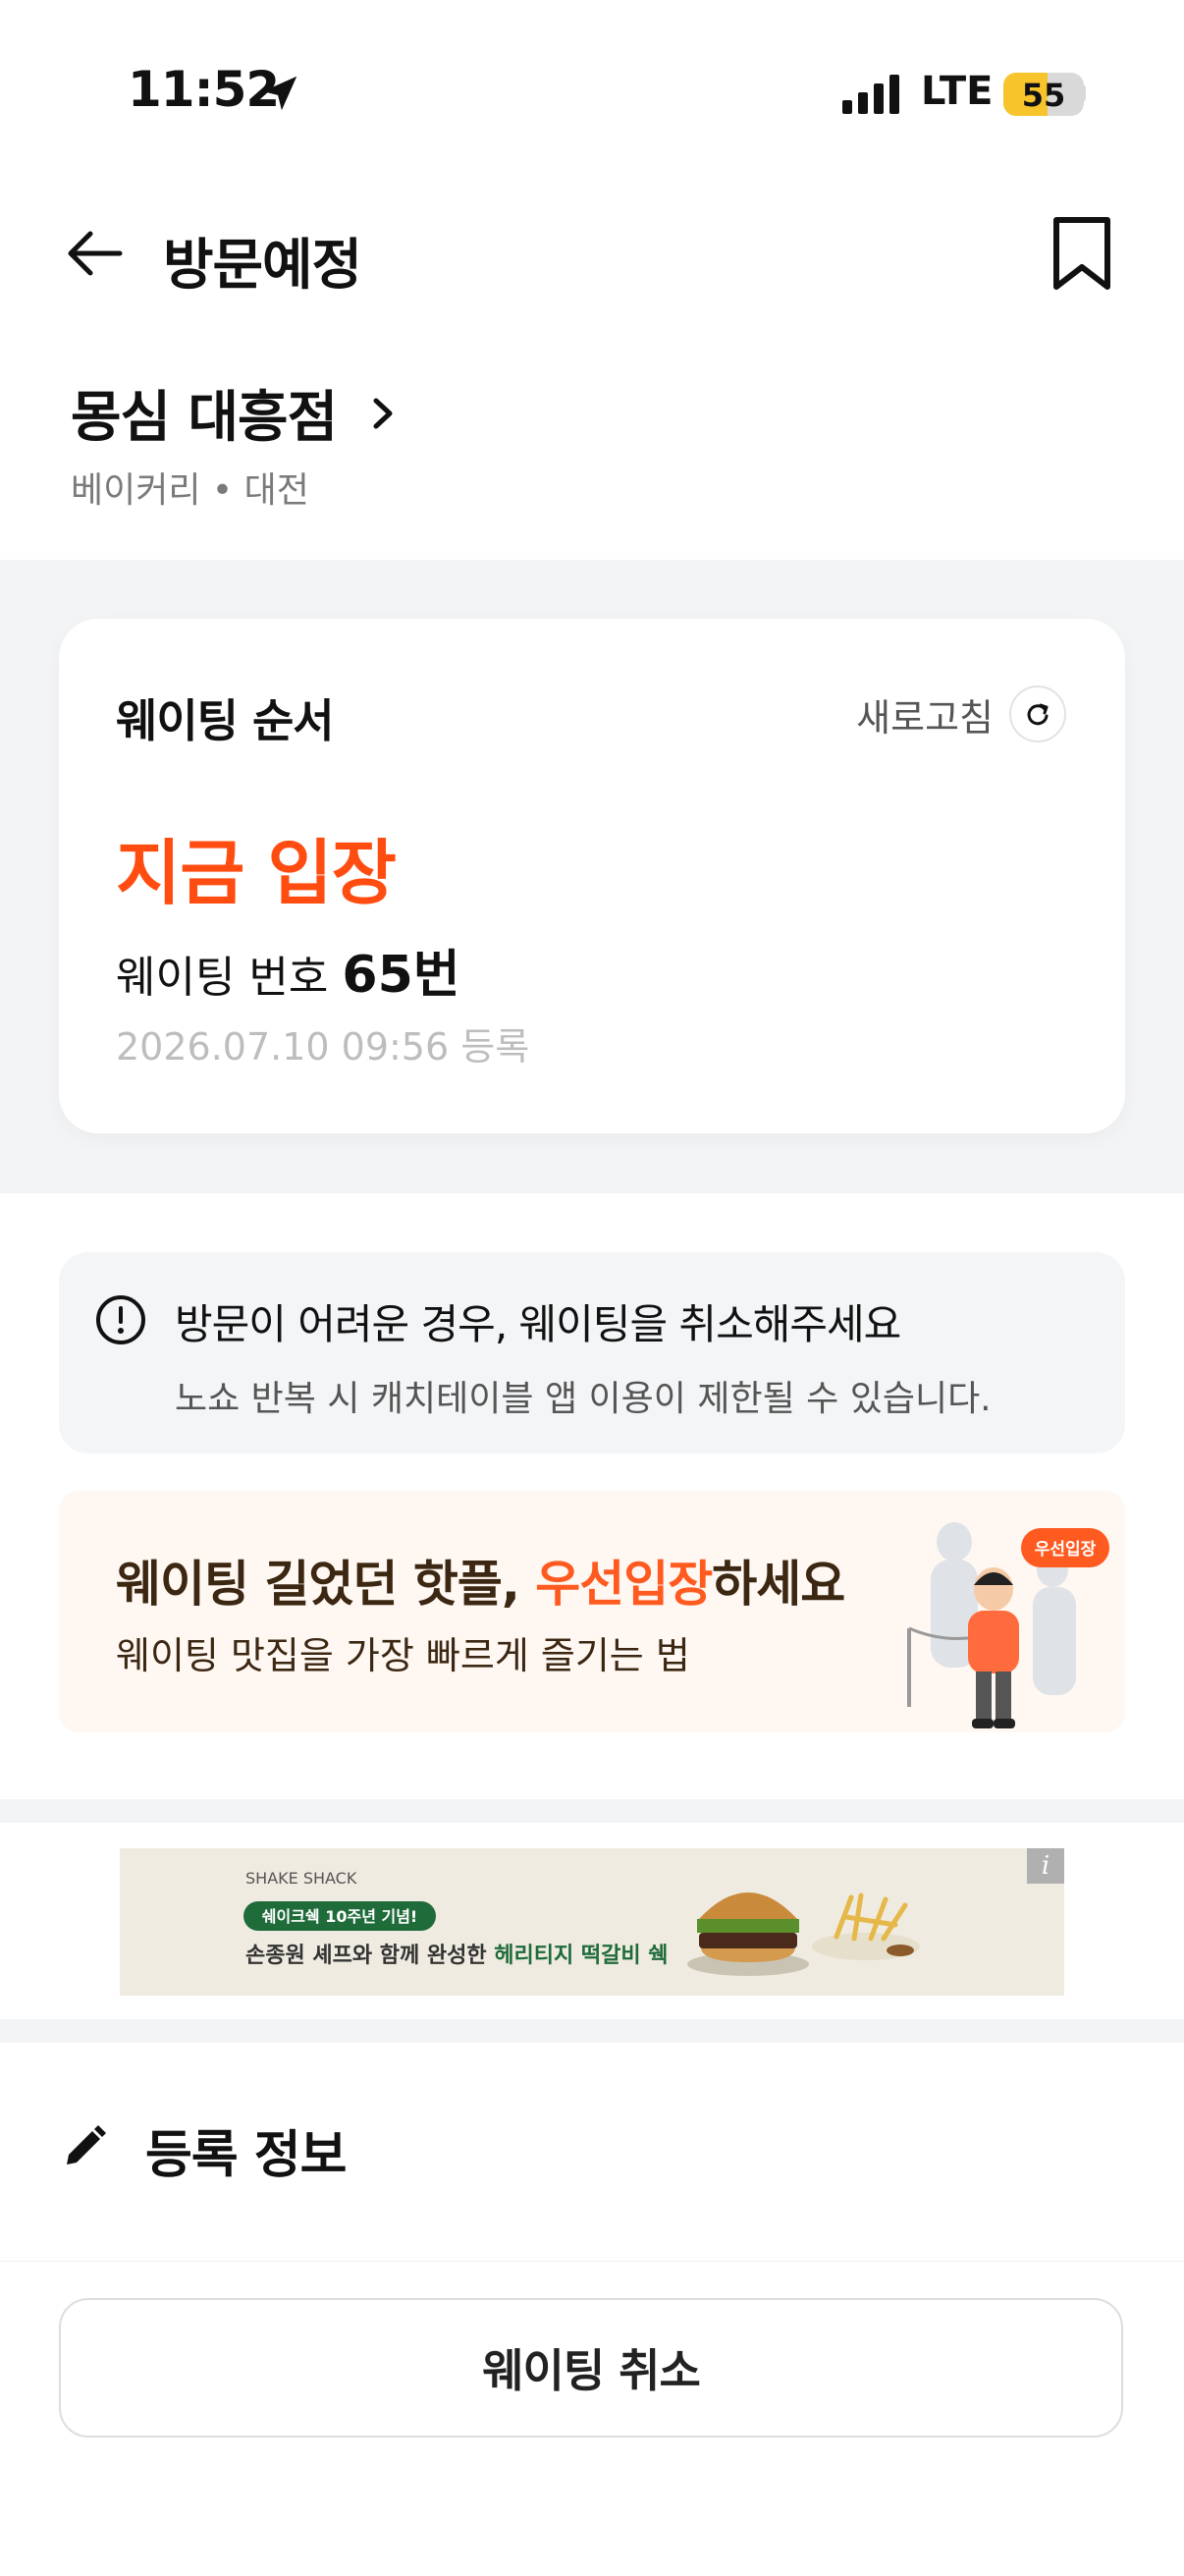 The image size is (1184, 2576). What do you see at coordinates (583, 1399) in the screenshot?
I see `notice-subtitle: 노쇼 반복 시 캐치테이블 앱 이용이 제한될 수 있습니다.` at bounding box center [583, 1399].